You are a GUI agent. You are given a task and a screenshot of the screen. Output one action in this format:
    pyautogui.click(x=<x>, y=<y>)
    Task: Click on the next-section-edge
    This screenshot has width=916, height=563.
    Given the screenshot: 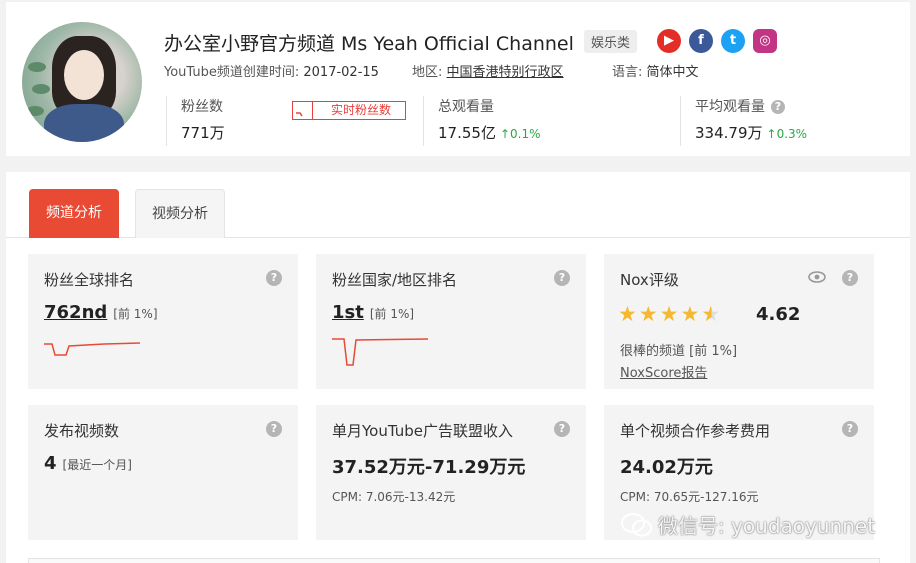 What is the action you would take?
    pyautogui.click(x=454, y=560)
    